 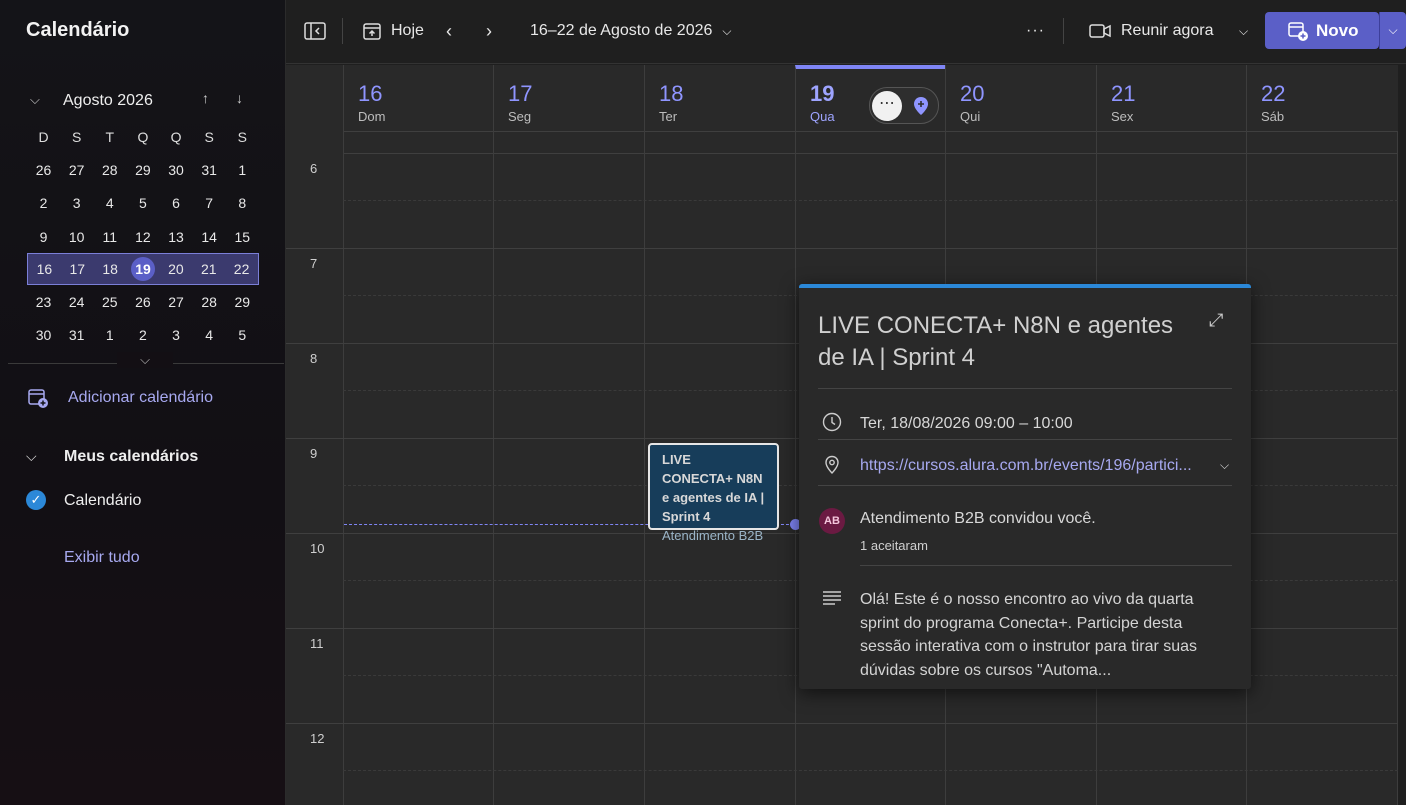 I want to click on hour-label: 7, so click(x=314, y=263).